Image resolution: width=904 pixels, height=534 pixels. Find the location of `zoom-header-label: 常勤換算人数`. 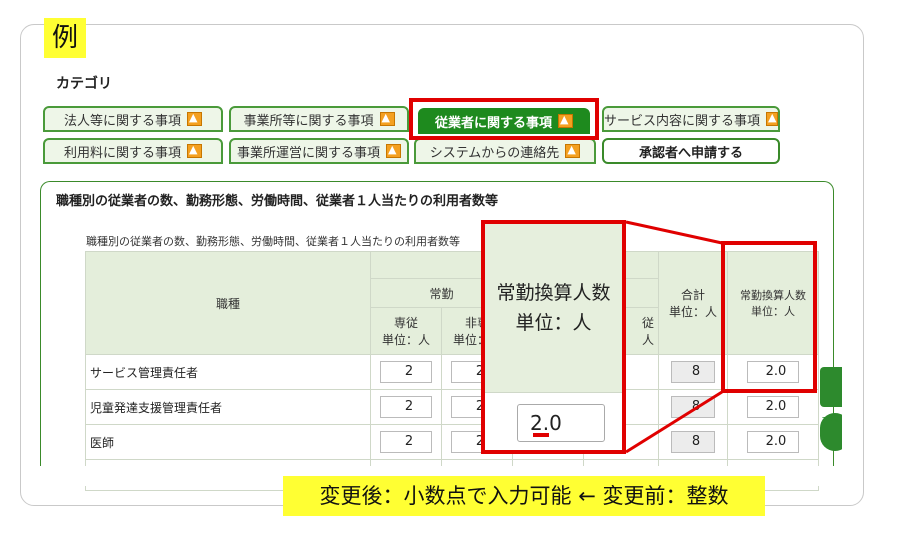

zoom-header-label: 常勤換算人数 is located at coordinates (553, 293).